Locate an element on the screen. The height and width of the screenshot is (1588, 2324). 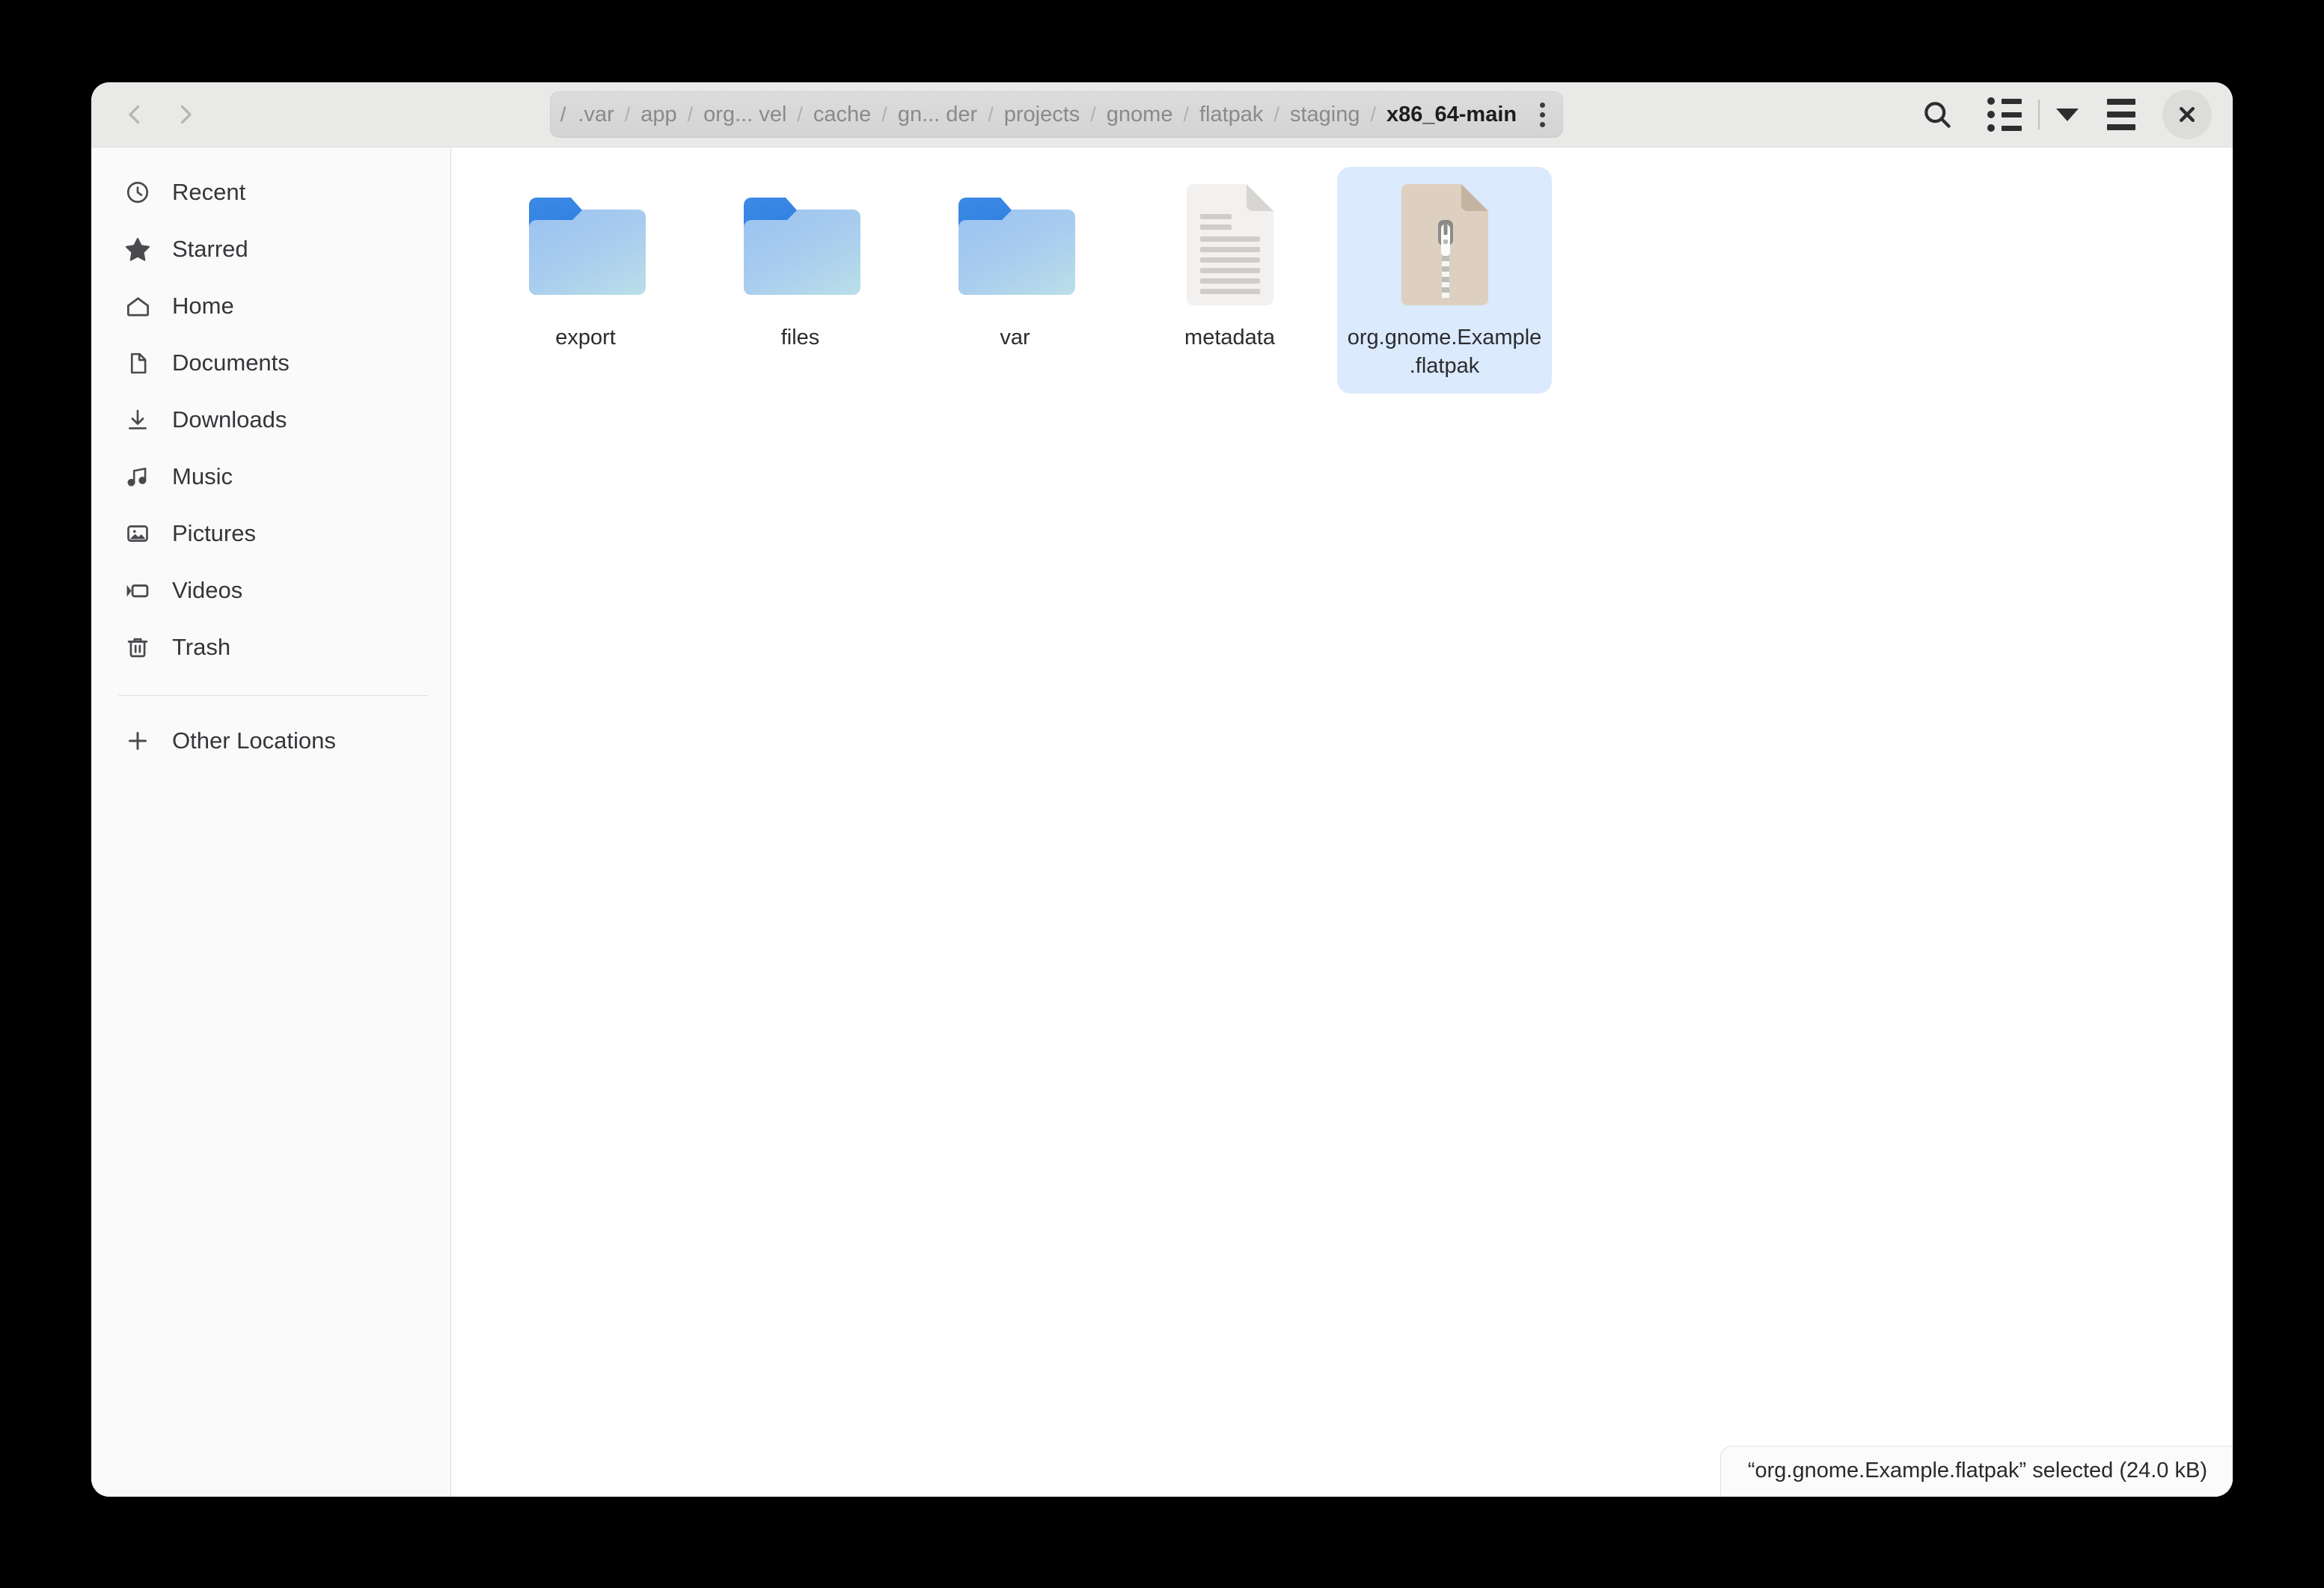
sidebar-item-starred: Starred is located at coordinates (270, 249).